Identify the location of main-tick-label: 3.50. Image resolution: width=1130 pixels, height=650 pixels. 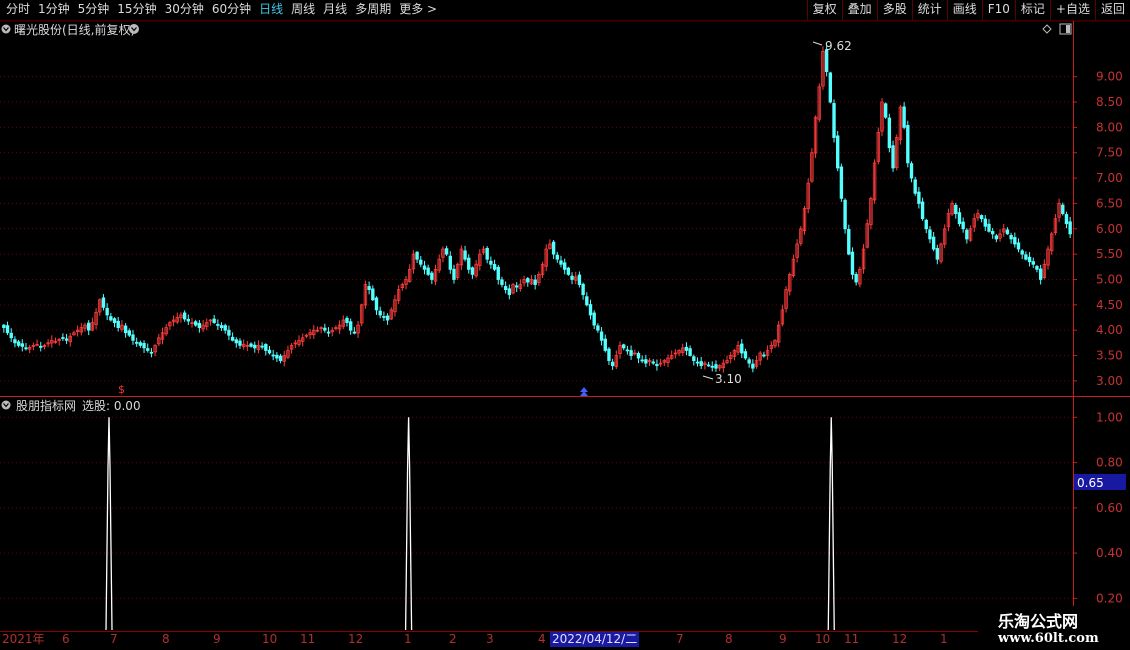
(1109, 356).